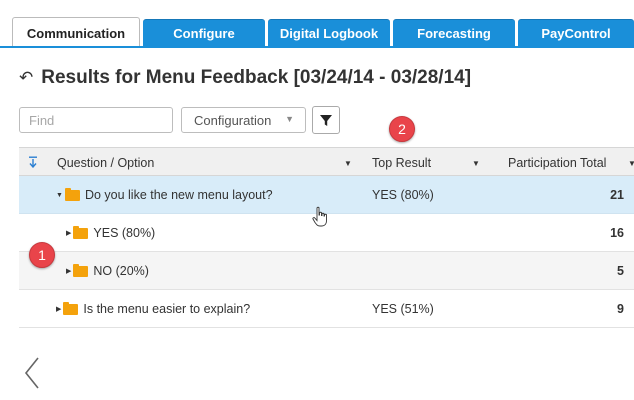 Image resolution: width=634 pixels, height=400 pixels. I want to click on table-row: ▶ NO (20%) 5, so click(326, 271).